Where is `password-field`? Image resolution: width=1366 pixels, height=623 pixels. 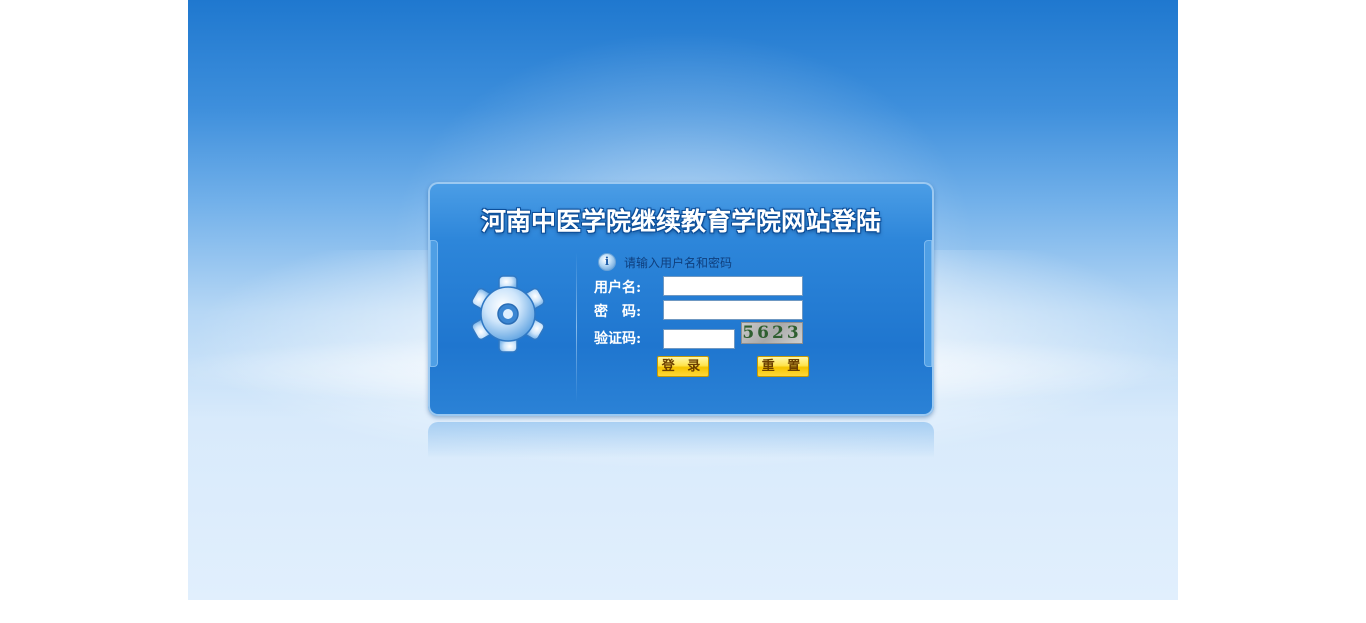
password-field is located at coordinates (733, 310).